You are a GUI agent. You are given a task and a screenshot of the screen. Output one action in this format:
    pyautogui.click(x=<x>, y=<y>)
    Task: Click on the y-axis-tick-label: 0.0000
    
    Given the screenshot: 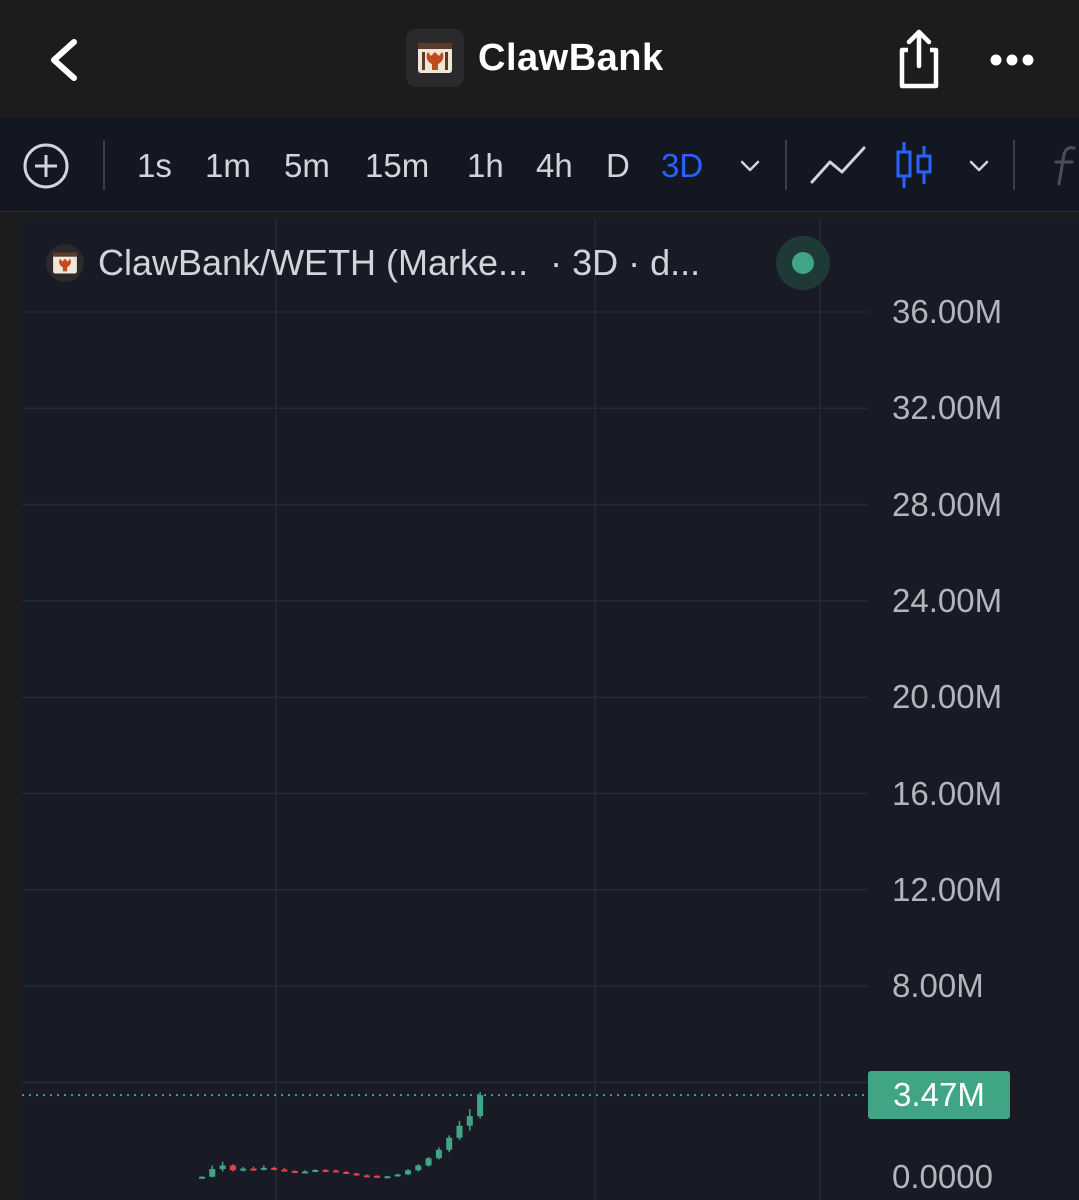 What is the action you would take?
    pyautogui.click(x=942, y=1176)
    